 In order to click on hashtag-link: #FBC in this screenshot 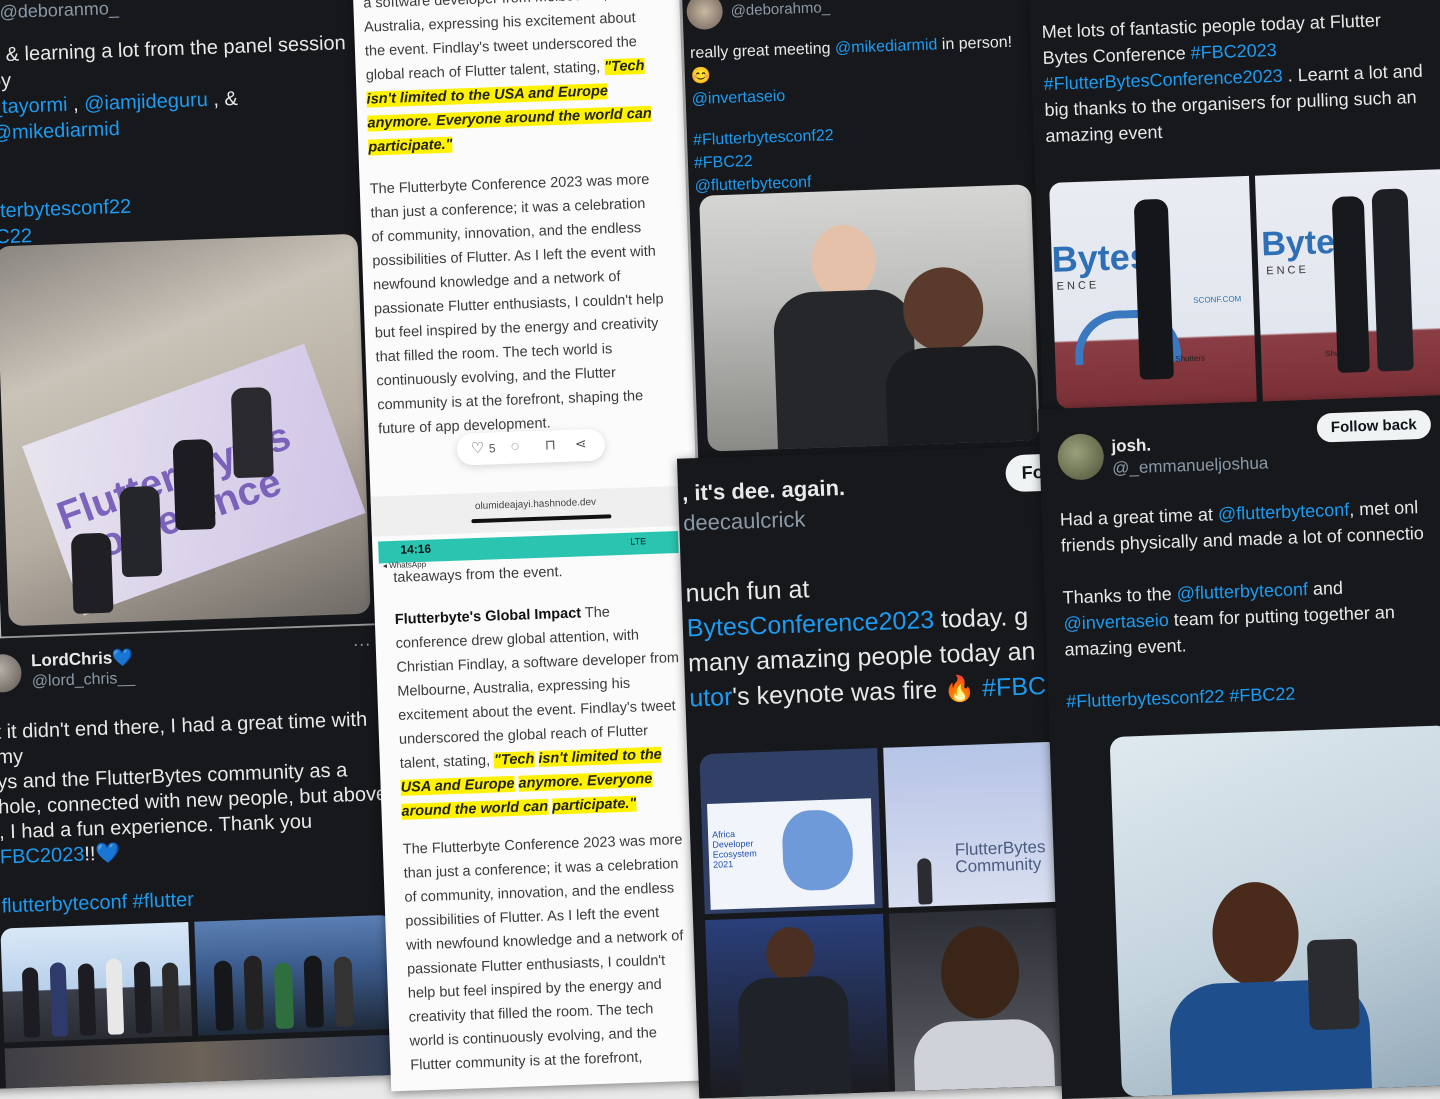, I will do `click(1014, 687)`.